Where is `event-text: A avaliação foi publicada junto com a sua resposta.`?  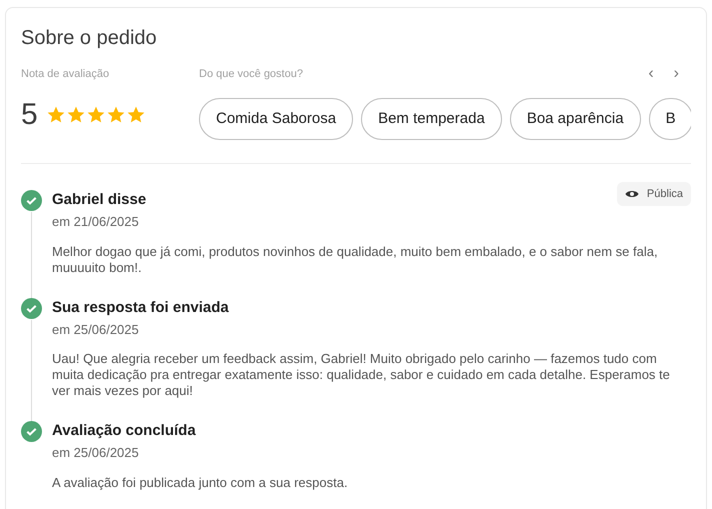 event-text: A avaliação foi publicada junto com a sua resposta. is located at coordinates (200, 482).